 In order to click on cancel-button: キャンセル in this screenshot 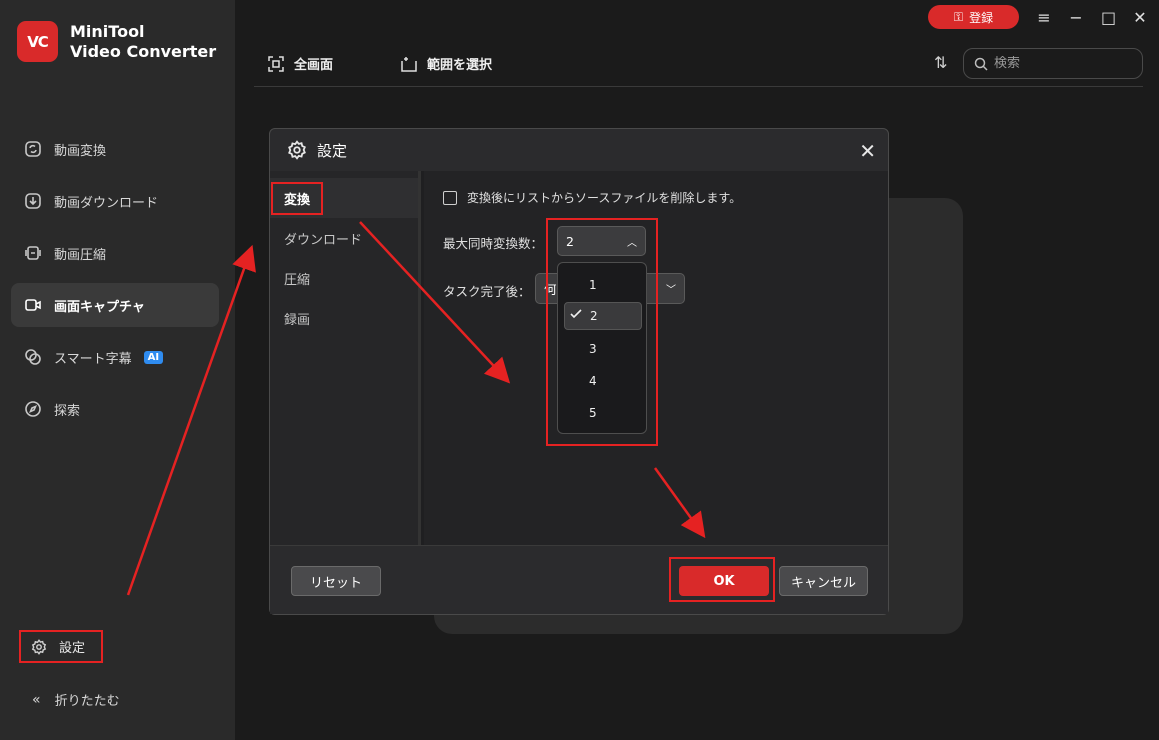, I will do `click(823, 581)`.